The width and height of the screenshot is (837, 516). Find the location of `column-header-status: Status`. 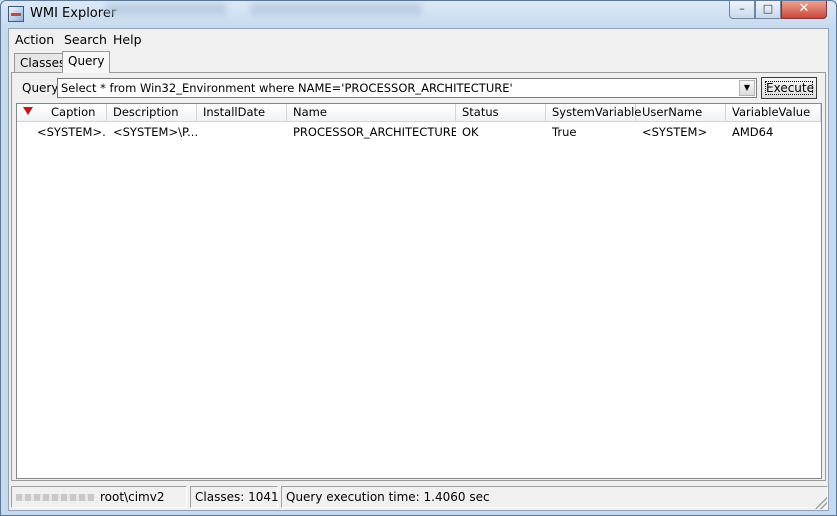

column-header-status: Status is located at coordinates (501, 112).